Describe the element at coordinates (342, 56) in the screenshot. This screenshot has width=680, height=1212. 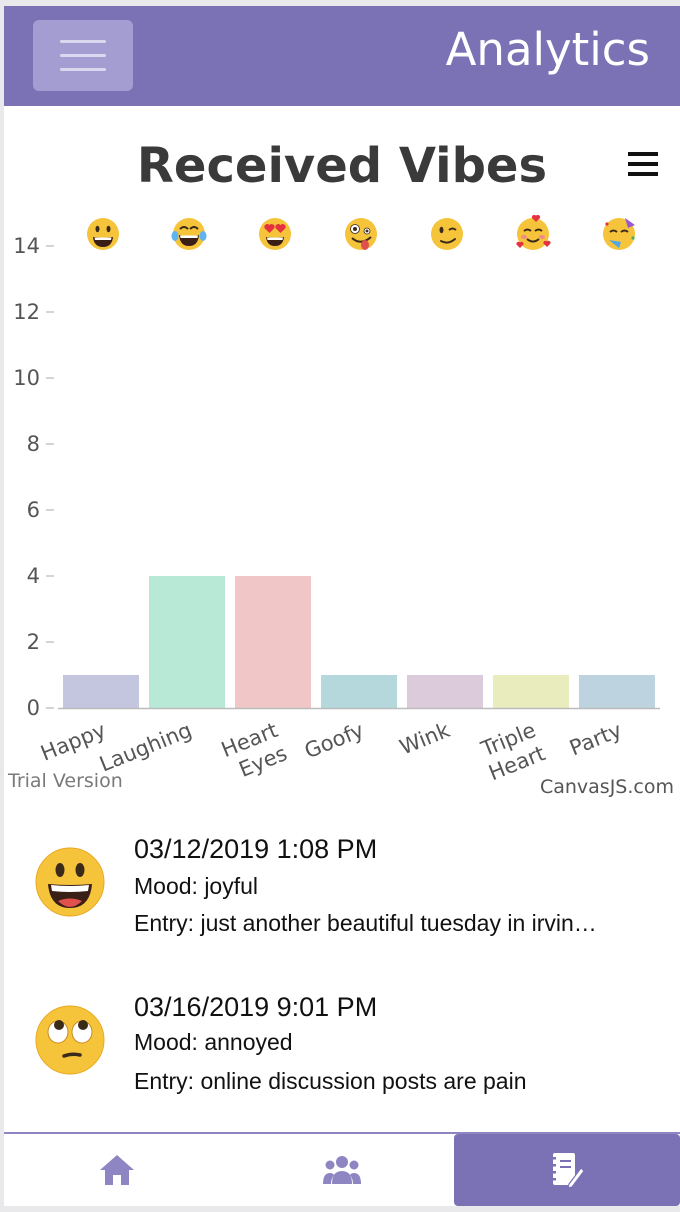
I see `app-header: Analytics` at that location.